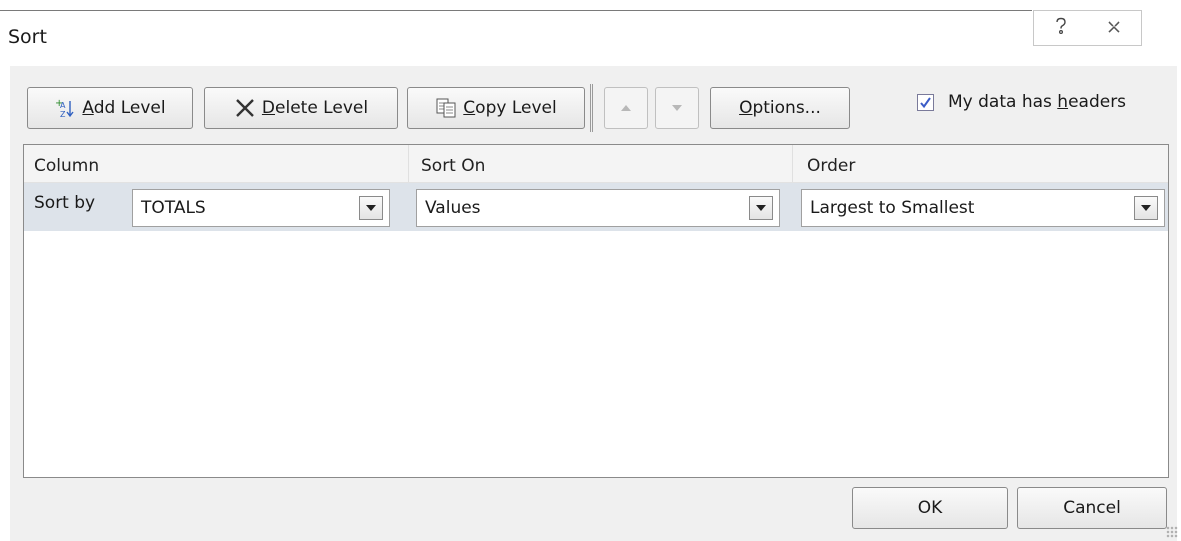 This screenshot has height=541, width=1181. What do you see at coordinates (469, 108) in the screenshot?
I see `copy-level-accel: C` at bounding box center [469, 108].